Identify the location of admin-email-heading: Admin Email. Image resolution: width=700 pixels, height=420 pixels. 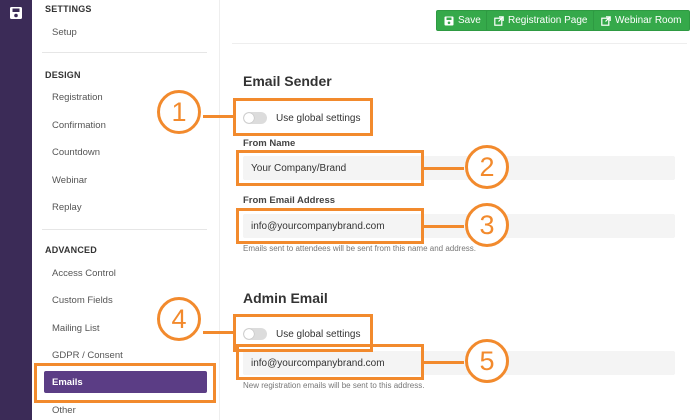
(285, 298).